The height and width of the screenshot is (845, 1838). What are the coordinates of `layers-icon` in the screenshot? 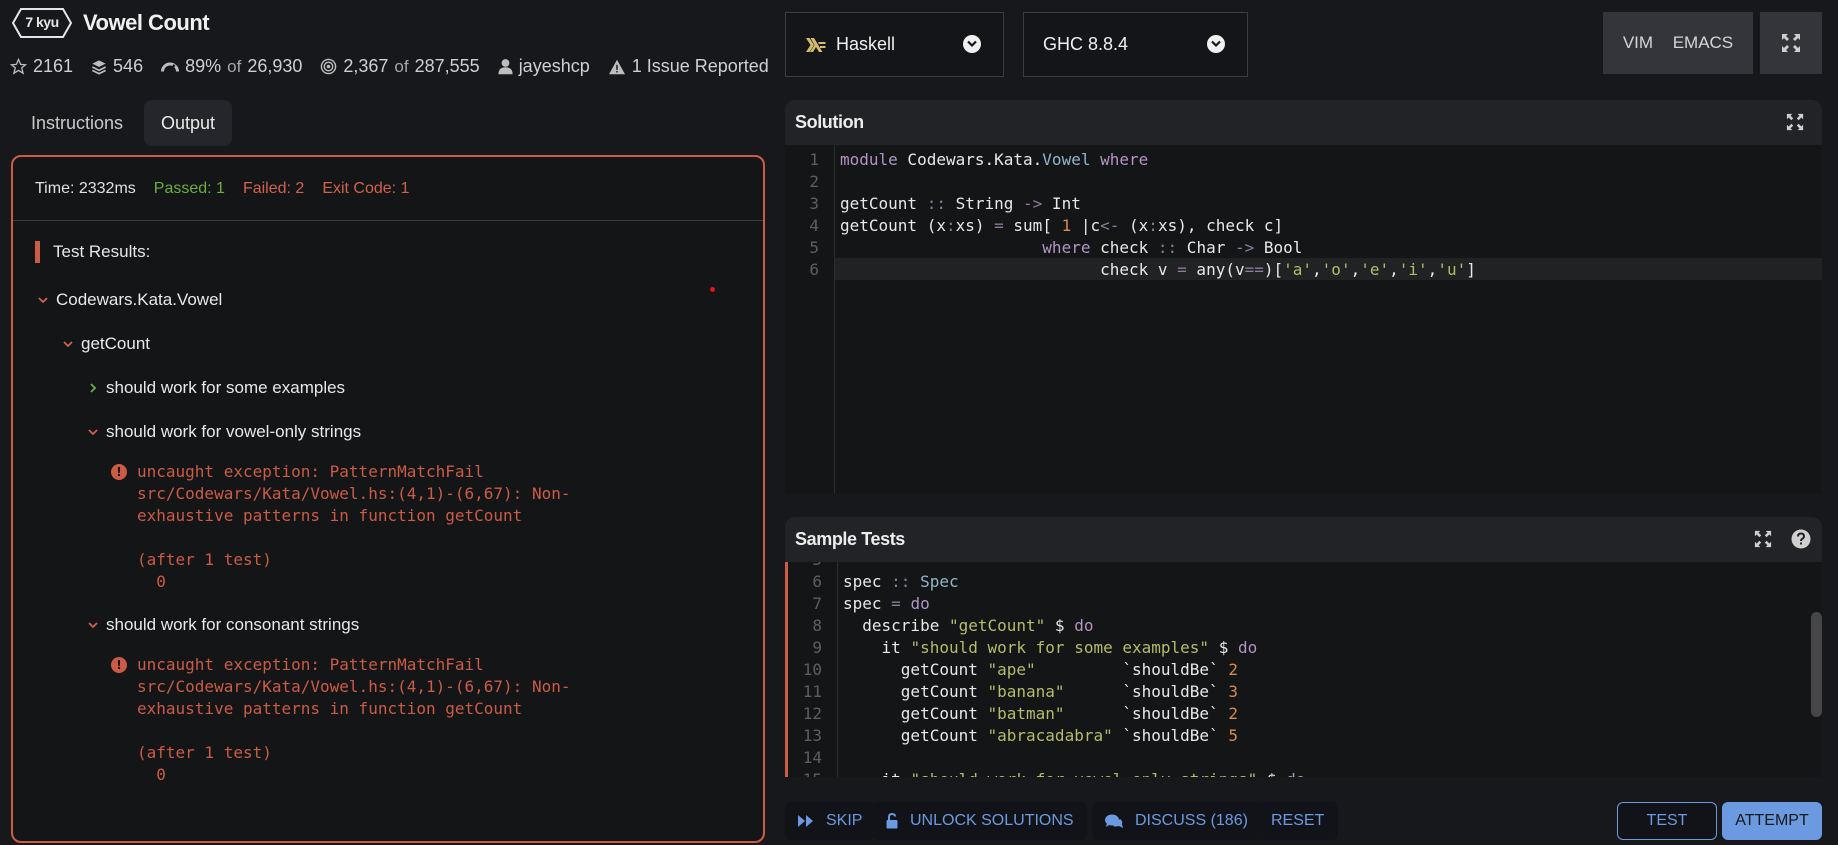 It's located at (99, 67).